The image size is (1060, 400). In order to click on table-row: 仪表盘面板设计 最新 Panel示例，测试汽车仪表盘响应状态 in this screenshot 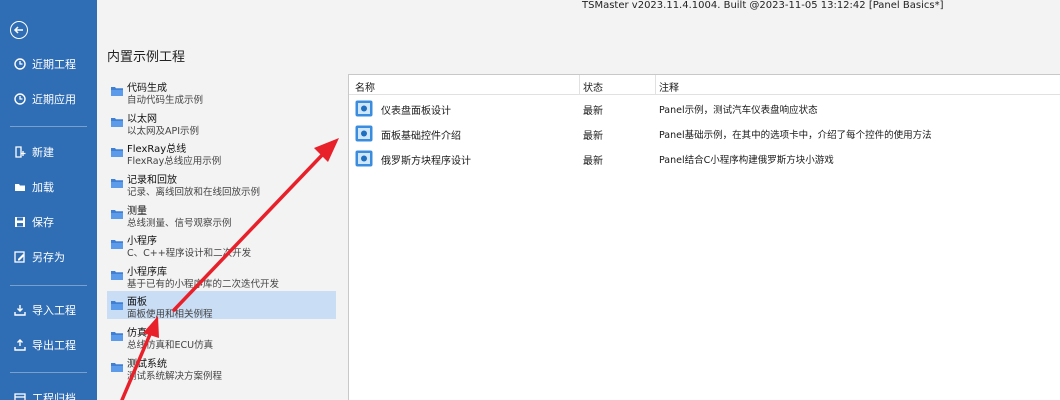, I will do `click(704, 108)`.